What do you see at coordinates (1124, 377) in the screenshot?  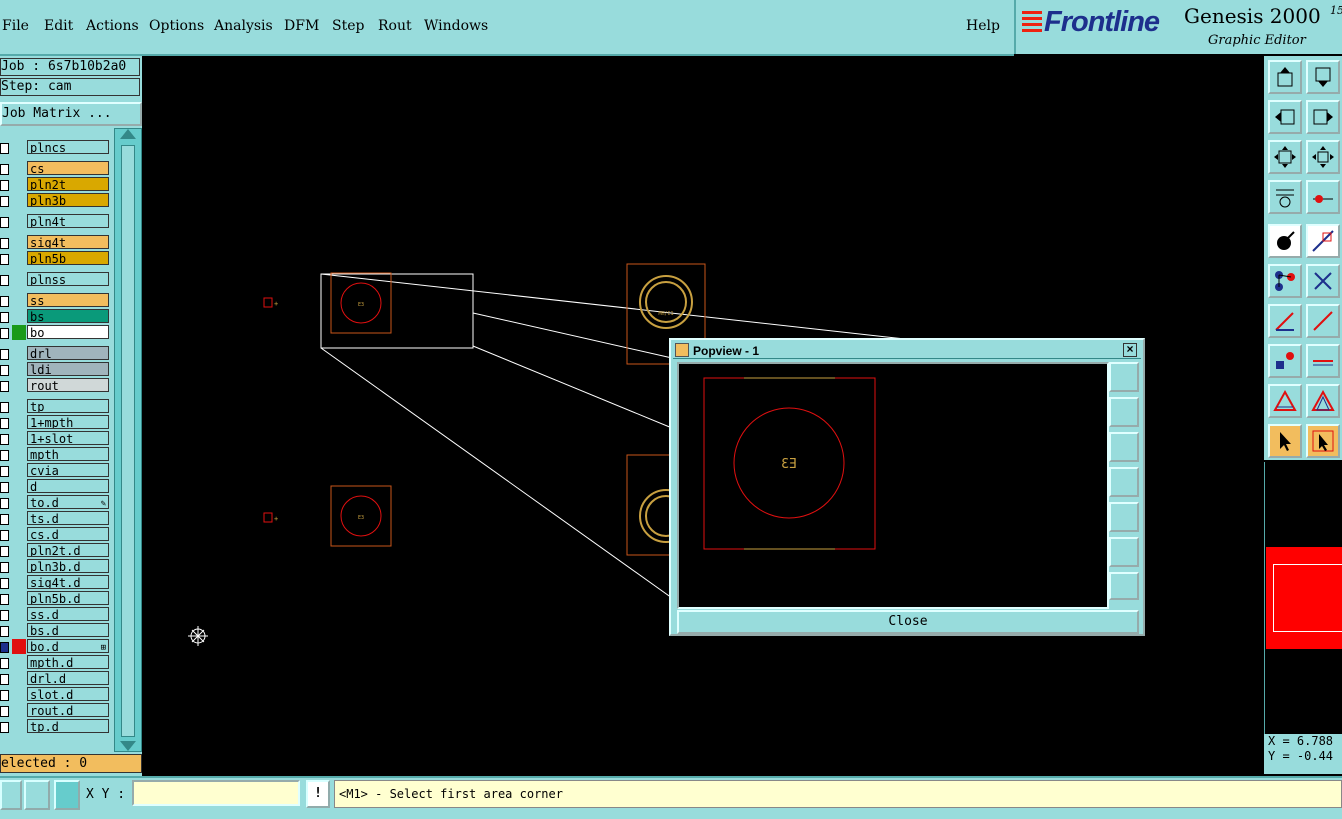 I see `popview-zoom-icon` at bounding box center [1124, 377].